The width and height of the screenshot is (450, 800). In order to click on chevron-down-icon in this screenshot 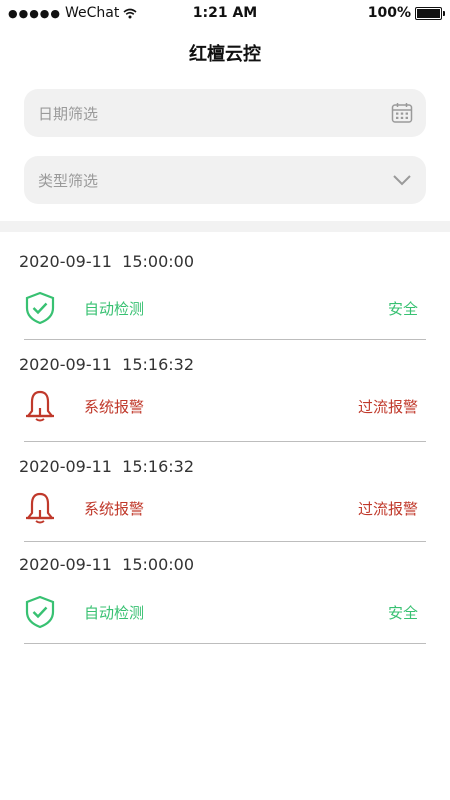, I will do `click(402, 180)`.